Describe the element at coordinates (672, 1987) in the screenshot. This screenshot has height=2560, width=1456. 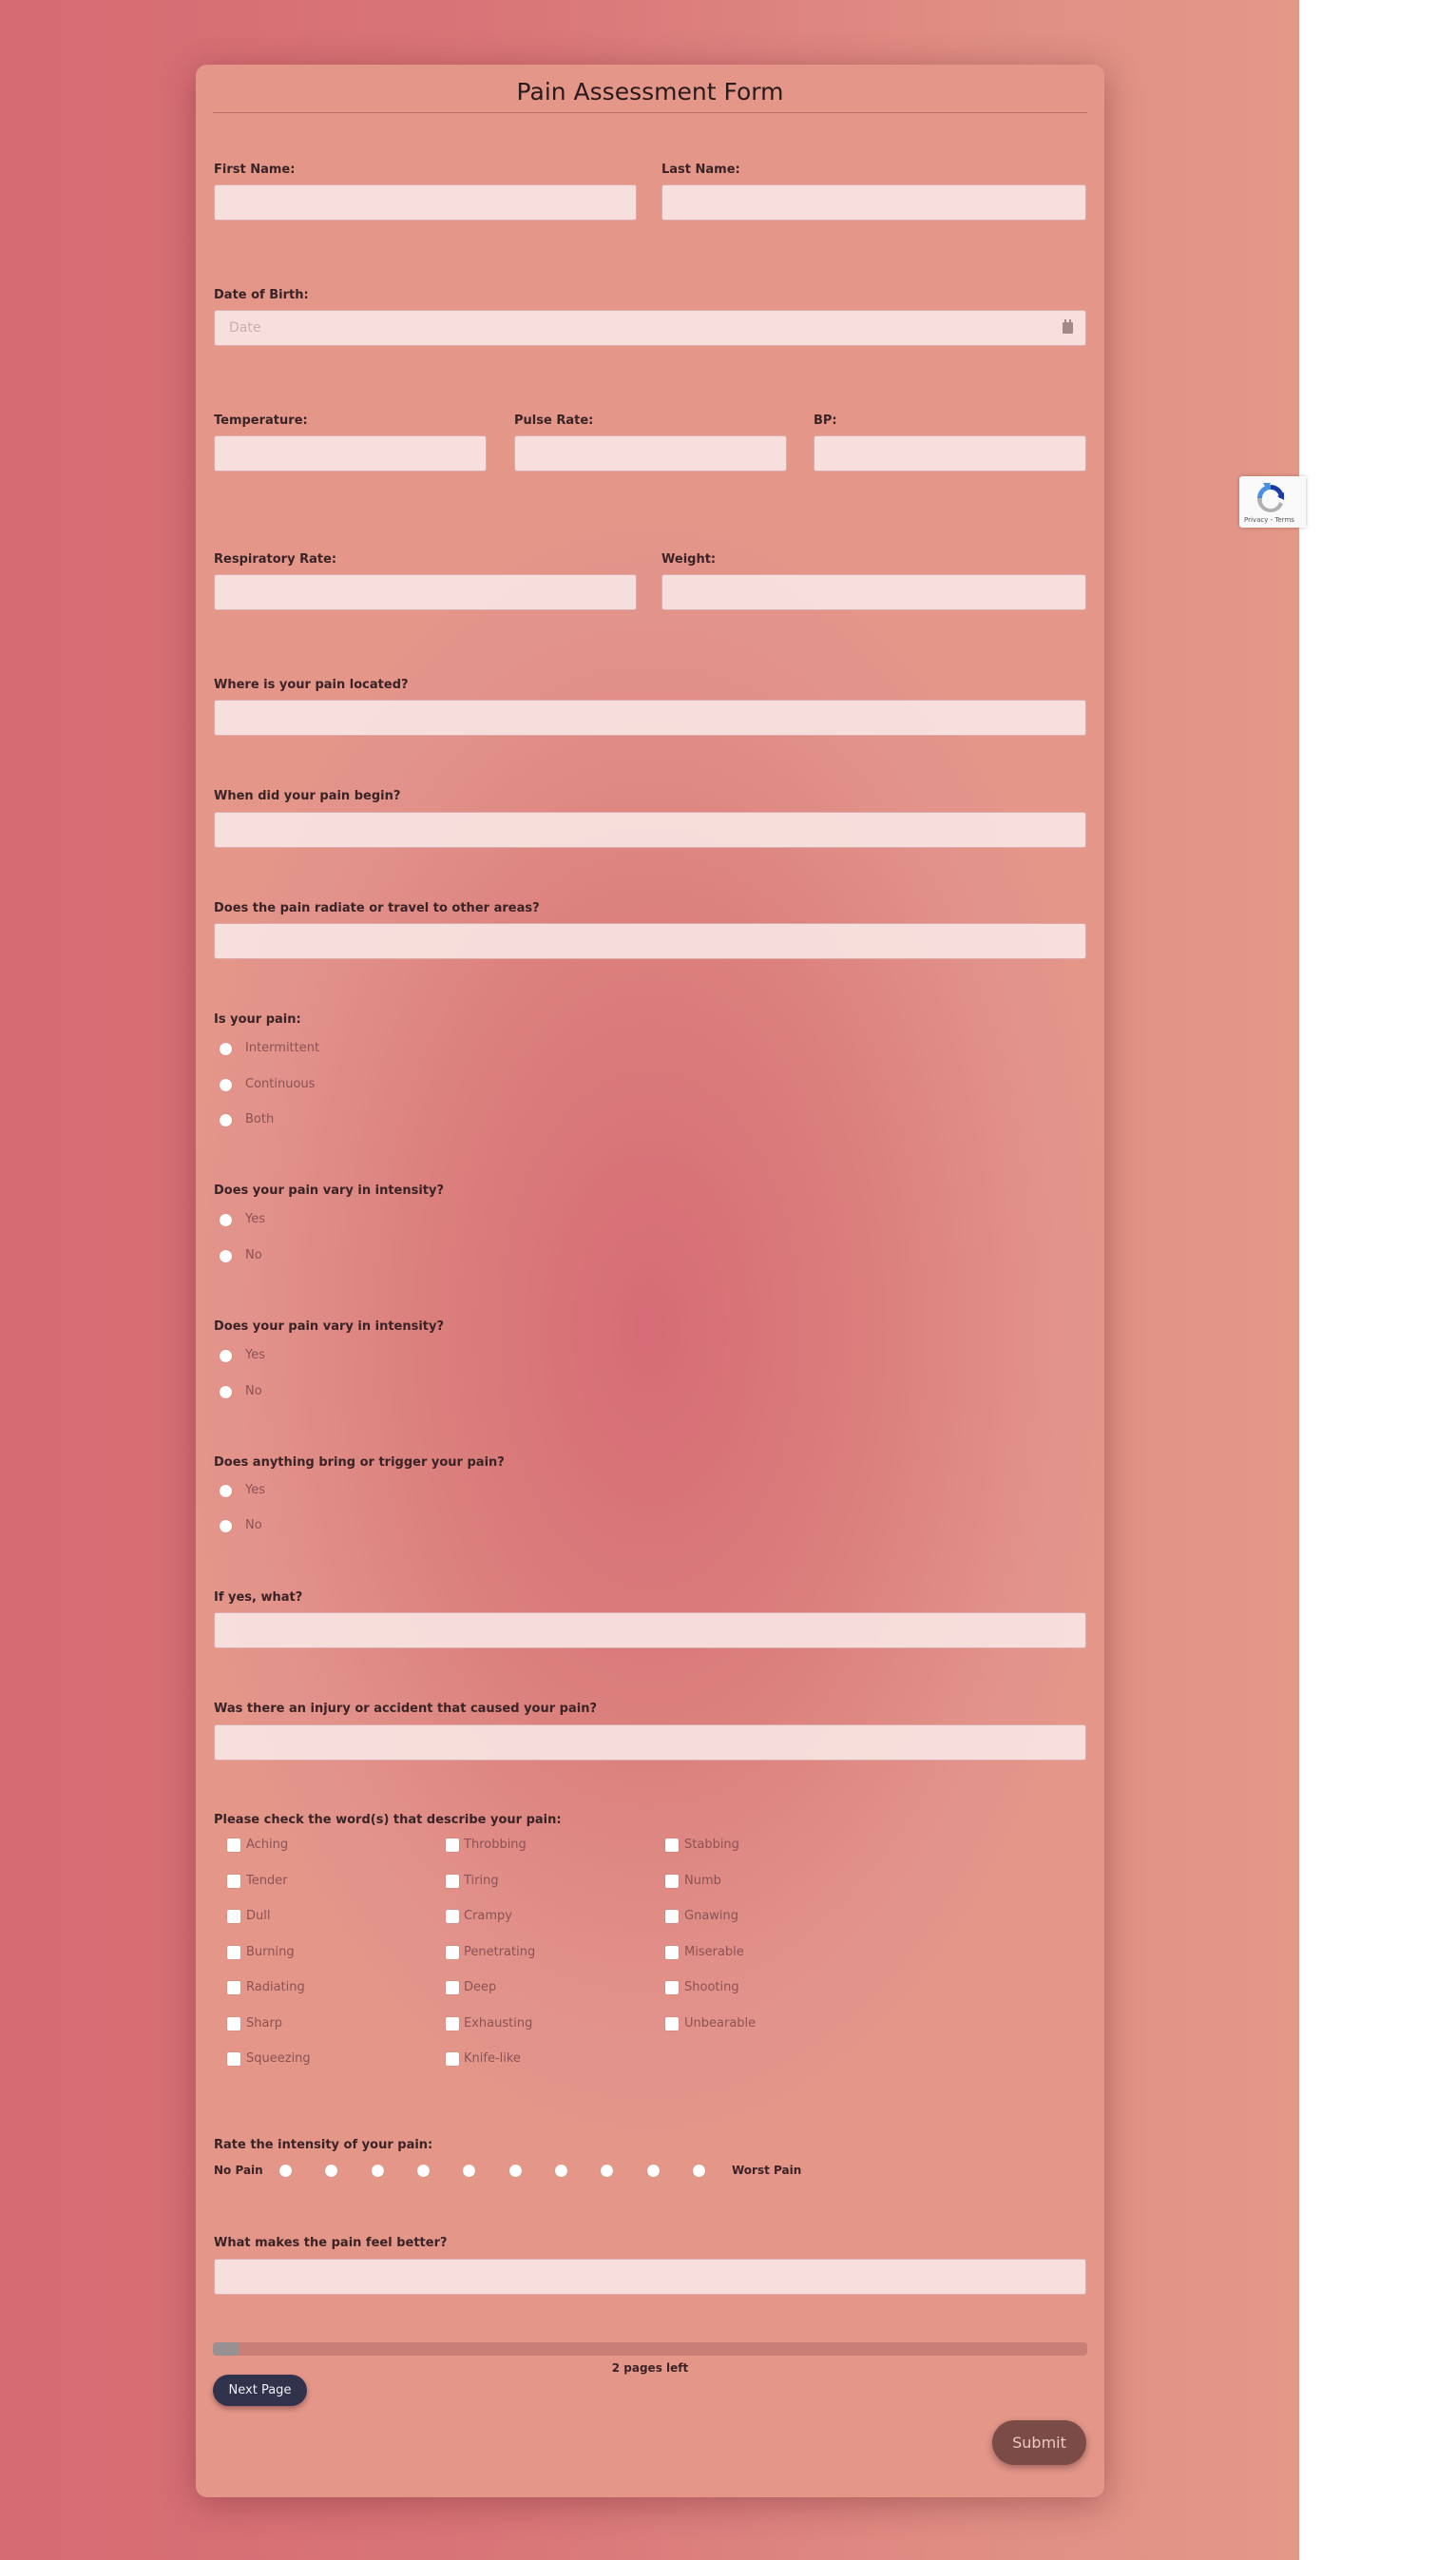
I see `checkbox-shooting` at that location.